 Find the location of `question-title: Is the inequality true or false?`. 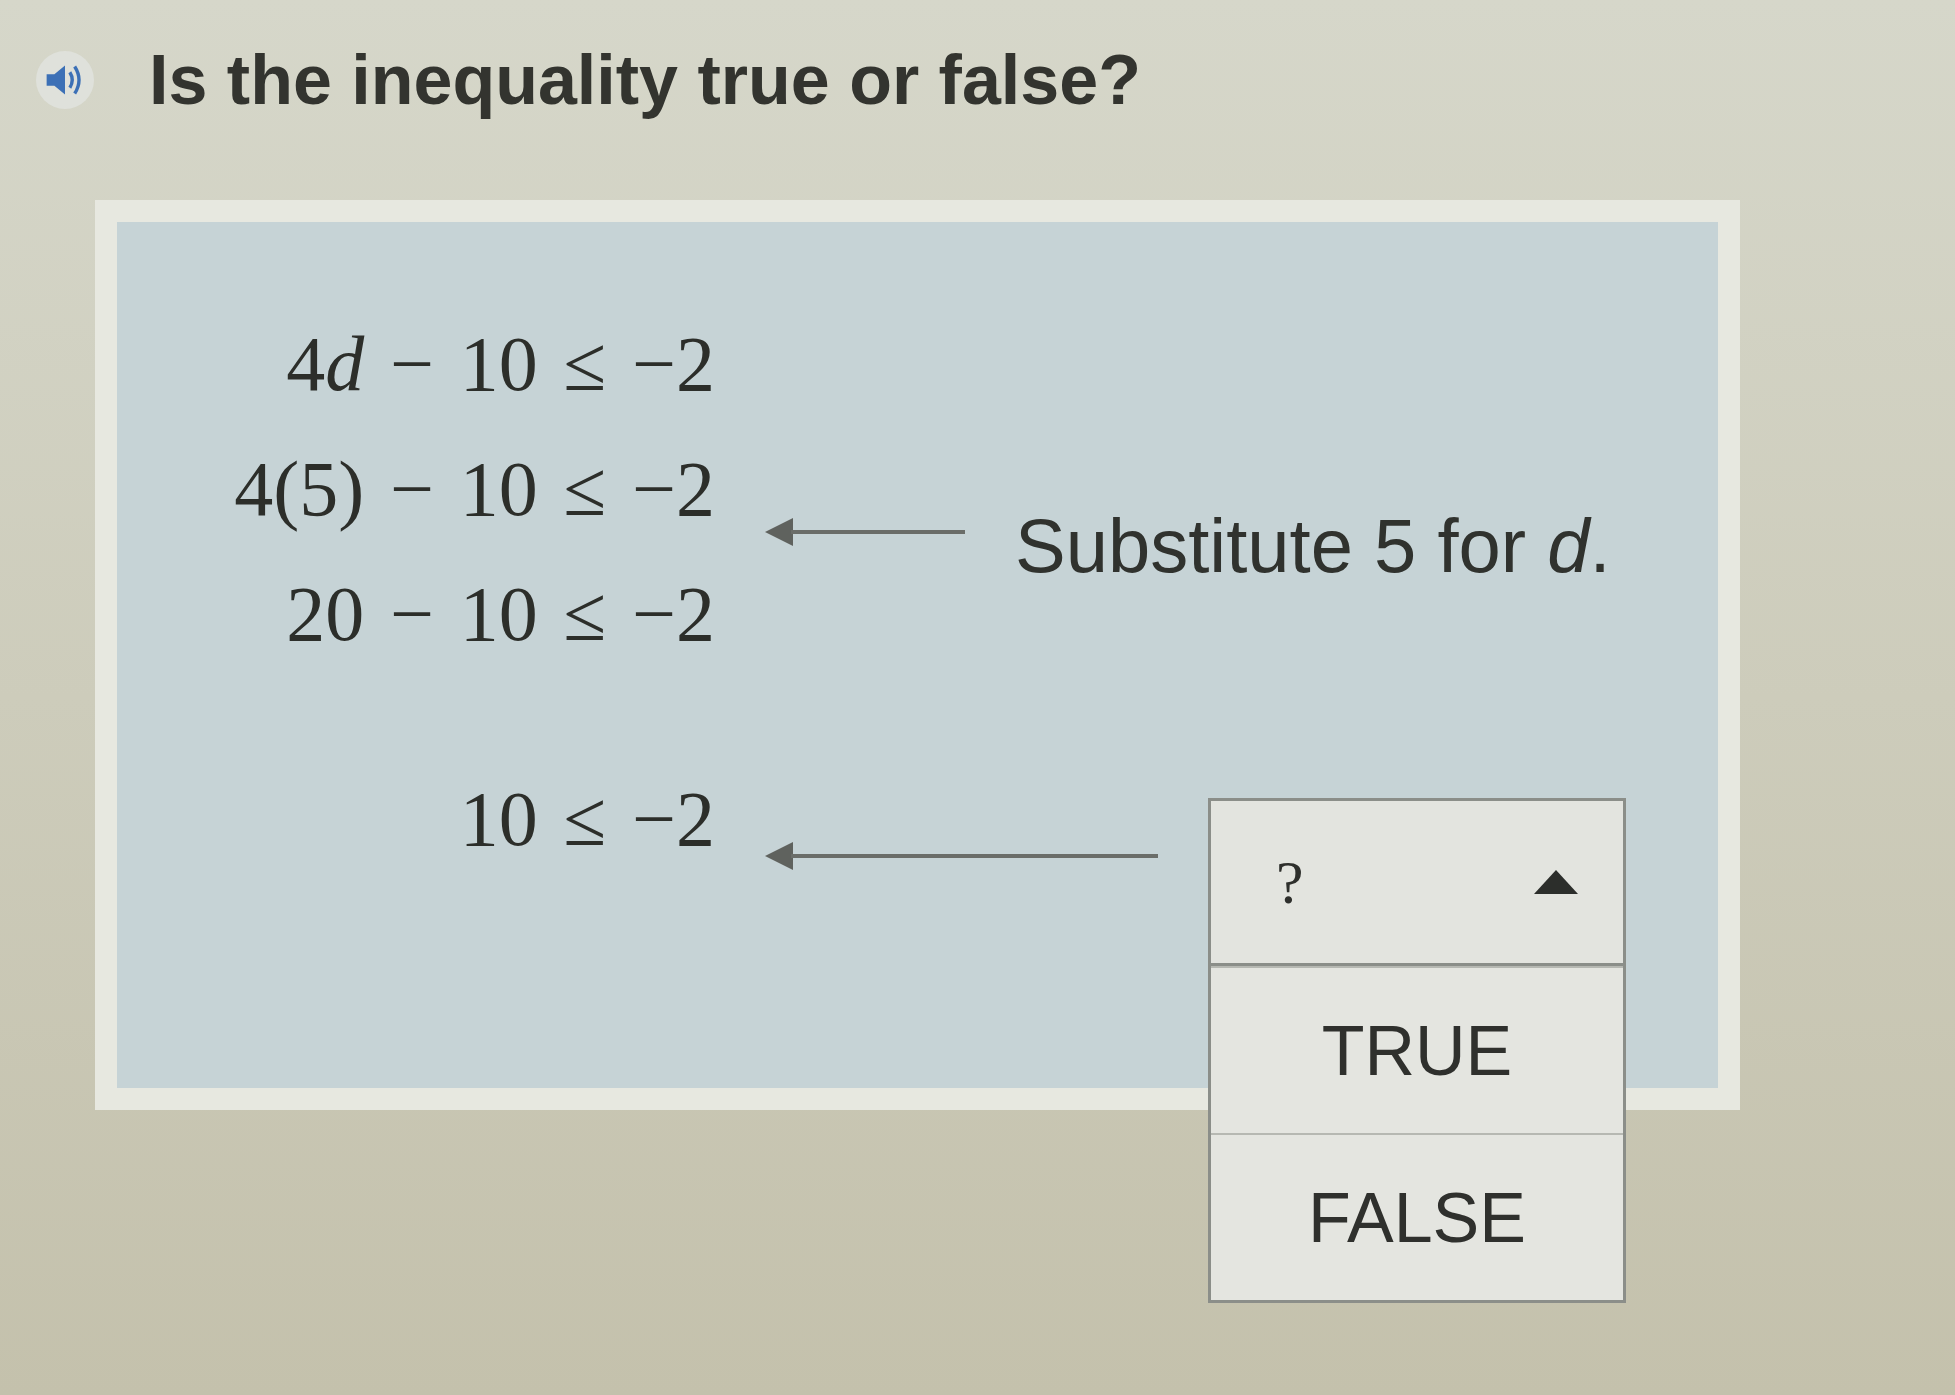

question-title: Is the inequality true or false? is located at coordinates (645, 80).